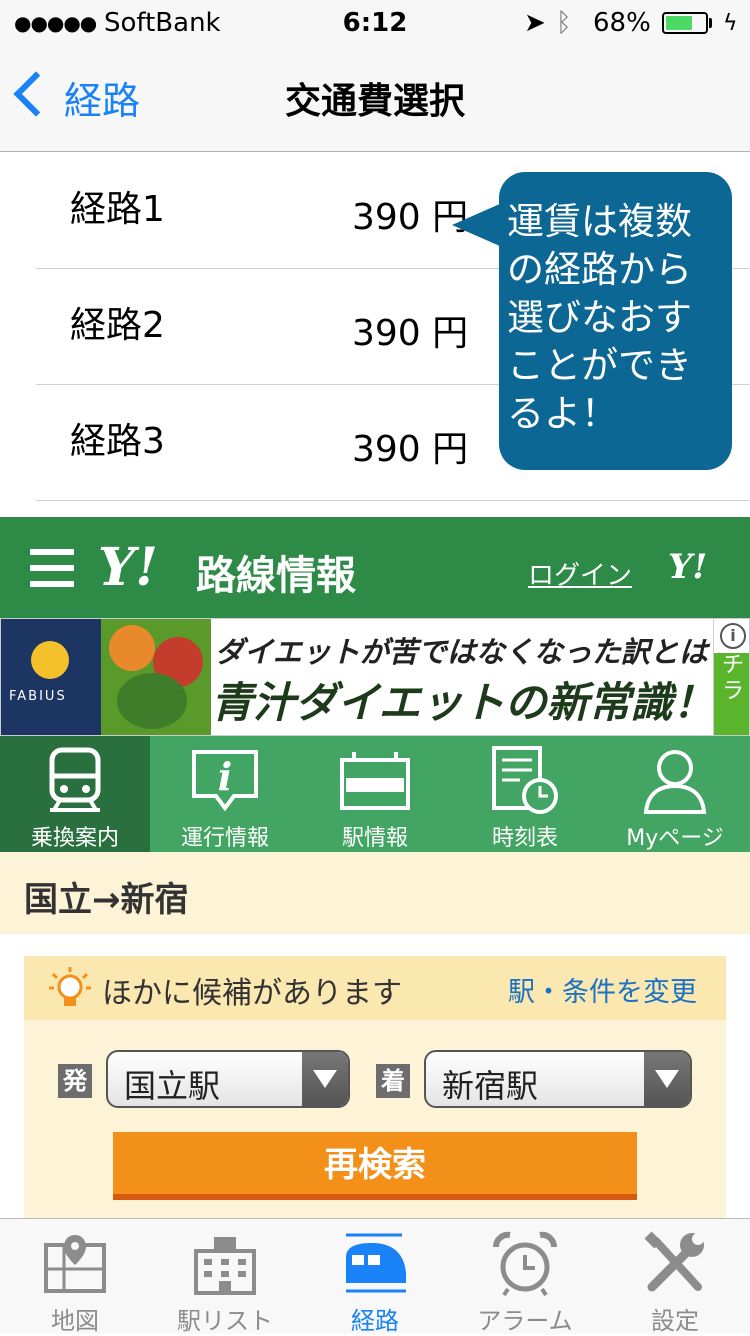 This screenshot has height=1336, width=750. I want to click on battery-icon, so click(685, 23).